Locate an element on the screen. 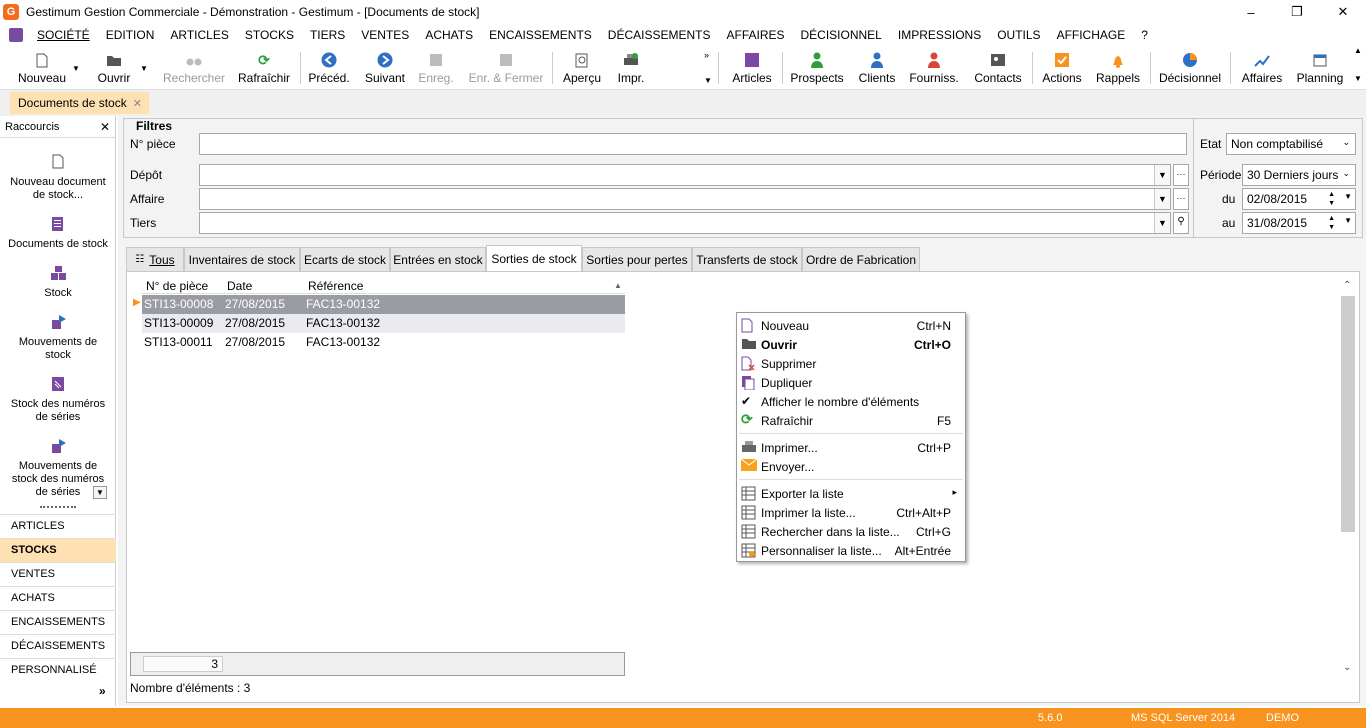  enregistrer-fermer-button: Enr. & Fermer is located at coordinates (506, 68).